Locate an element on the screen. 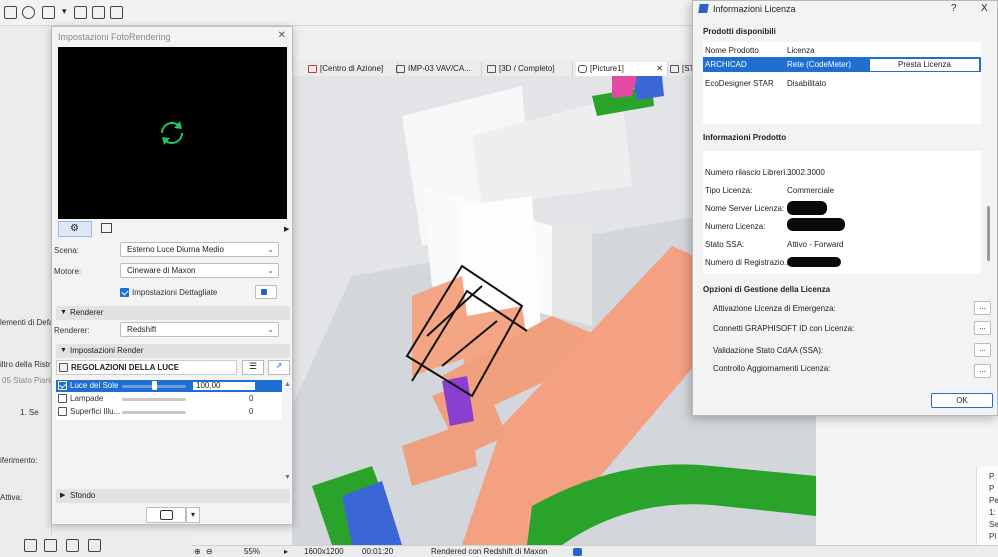  renderer-value: Redshift is located at coordinates (142, 329).